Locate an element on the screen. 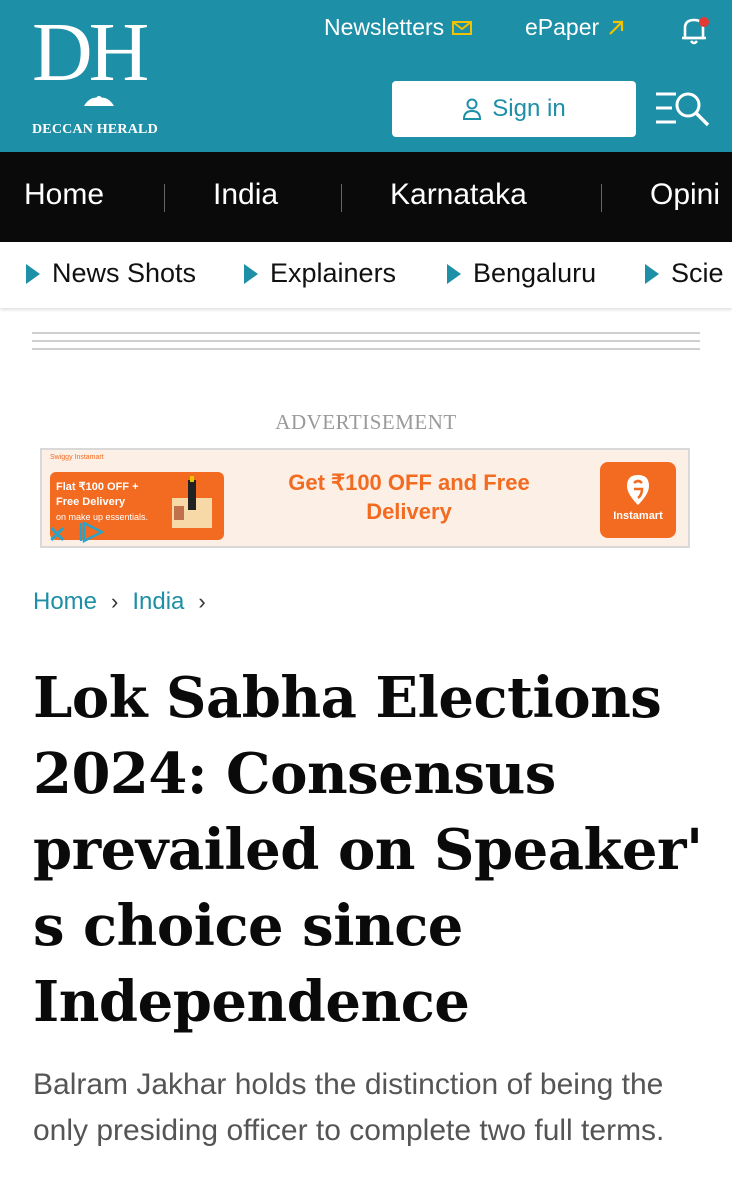 The width and height of the screenshot is (732, 1200). sign-in-label: Sign in is located at coordinates (529, 108).